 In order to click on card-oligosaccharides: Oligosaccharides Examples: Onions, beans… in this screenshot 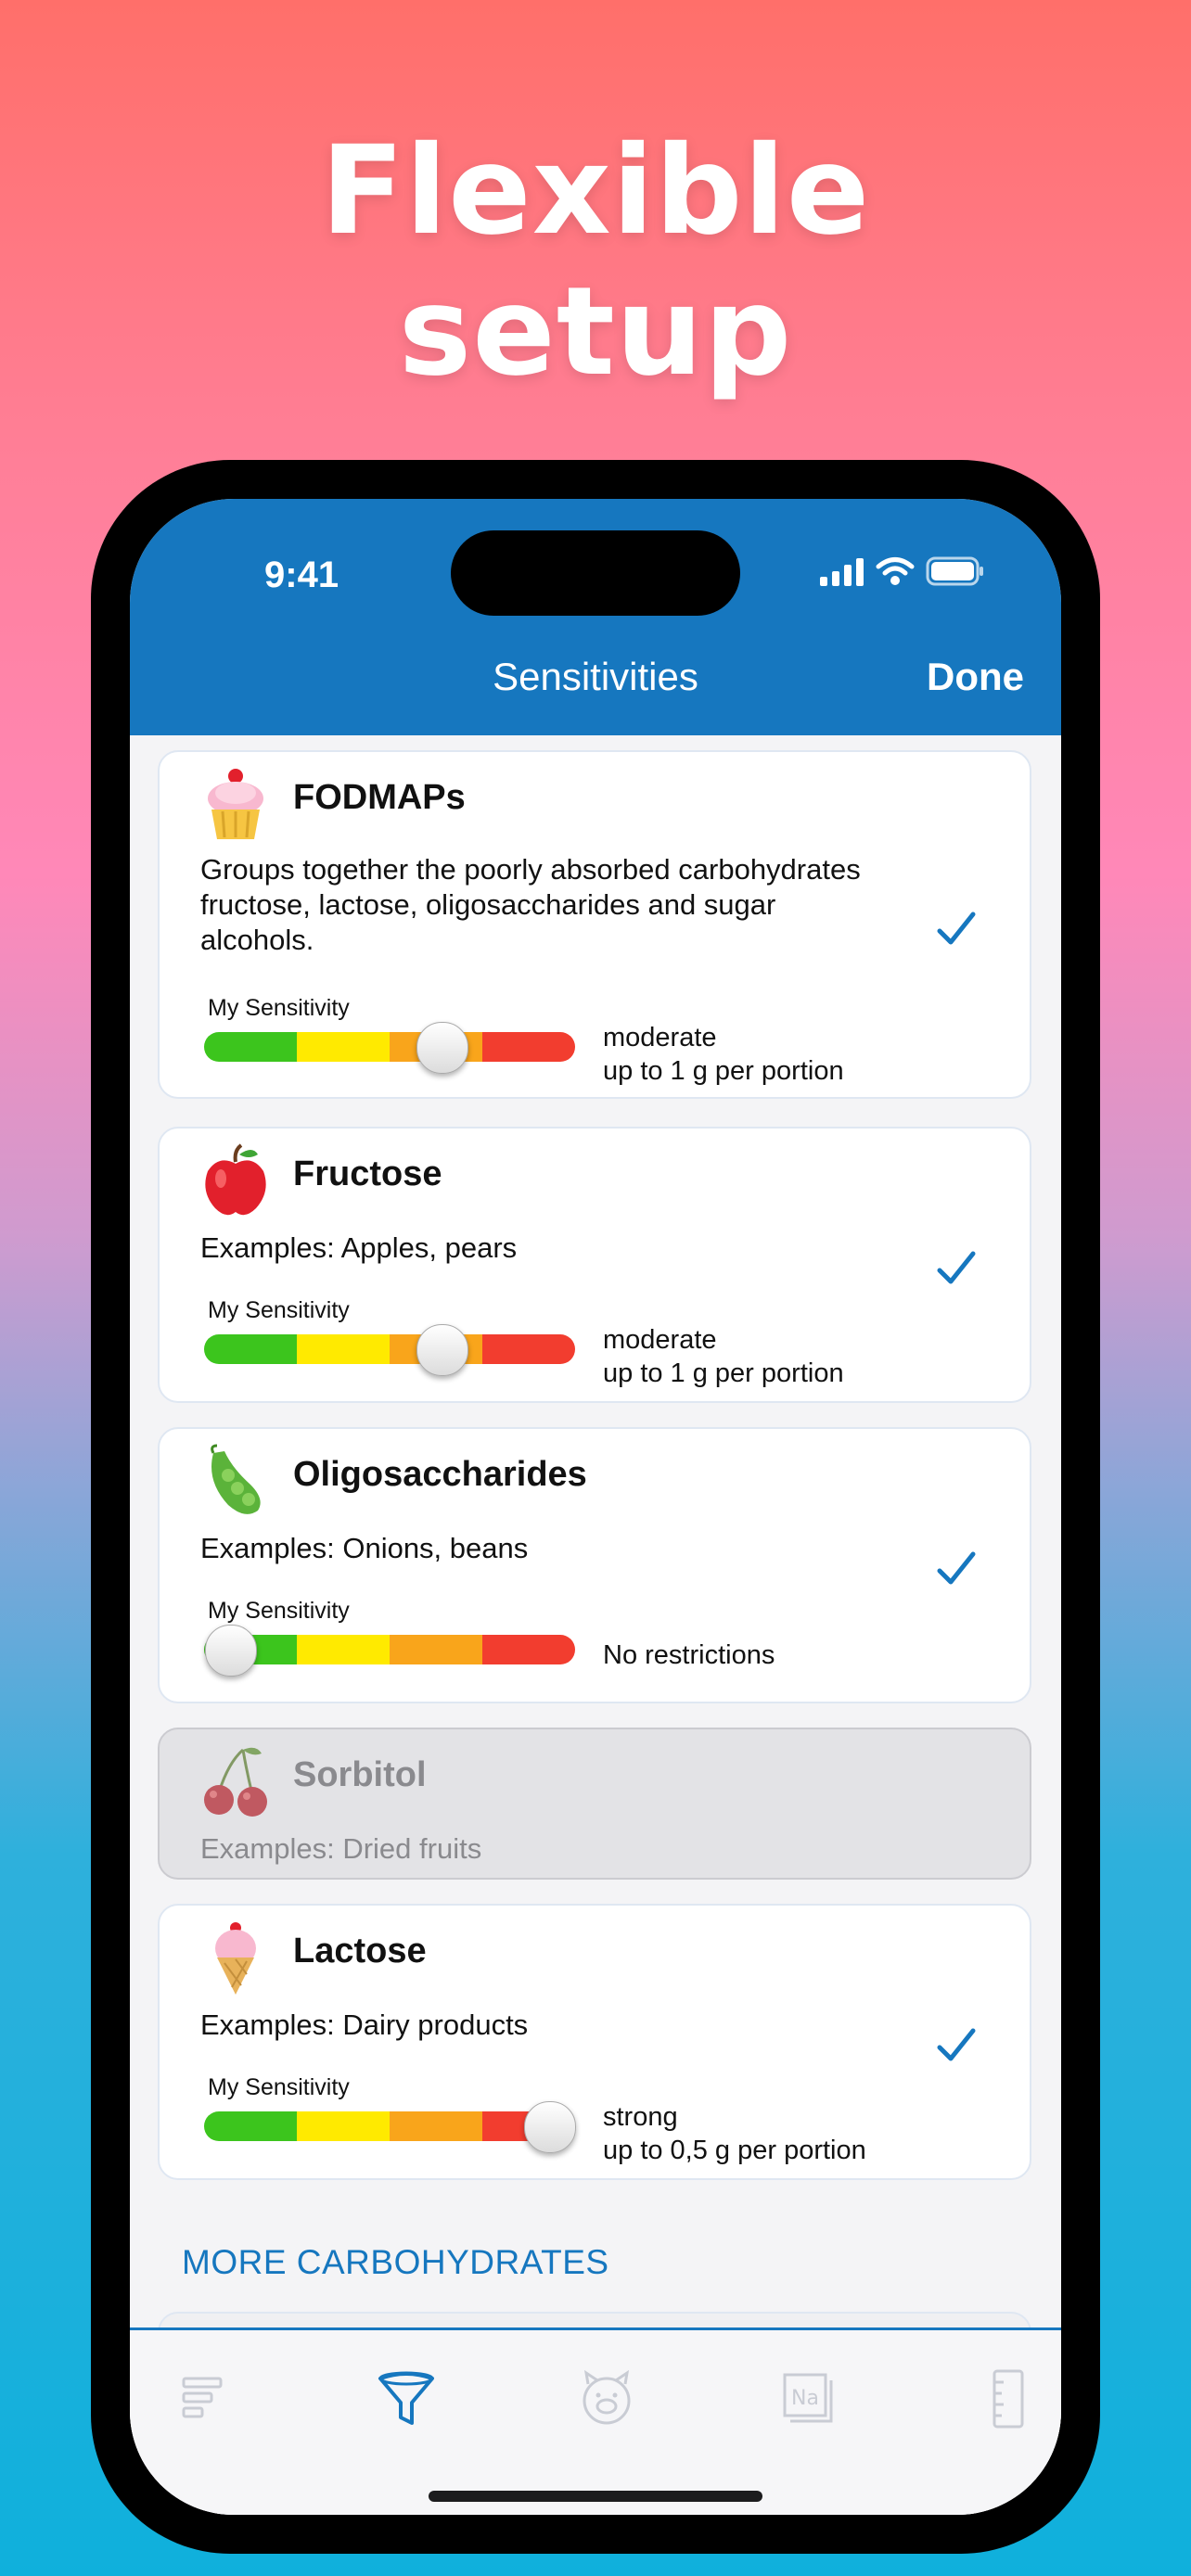, I will do `click(594, 1565)`.